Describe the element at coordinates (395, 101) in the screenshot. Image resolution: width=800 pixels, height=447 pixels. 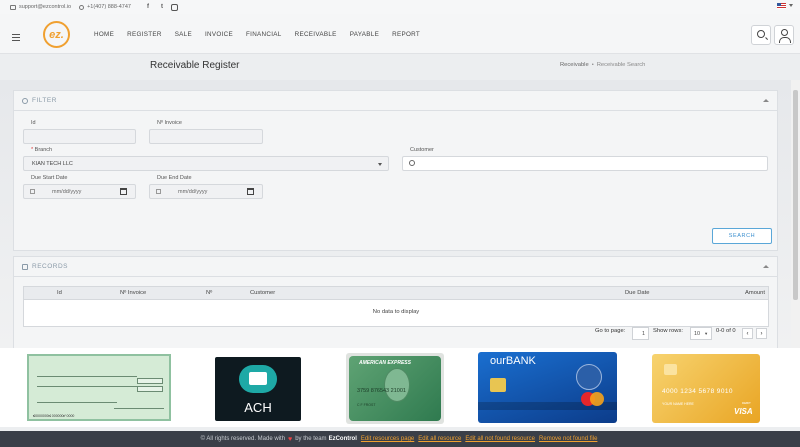
I see `filter-panel-header: FILTER` at that location.